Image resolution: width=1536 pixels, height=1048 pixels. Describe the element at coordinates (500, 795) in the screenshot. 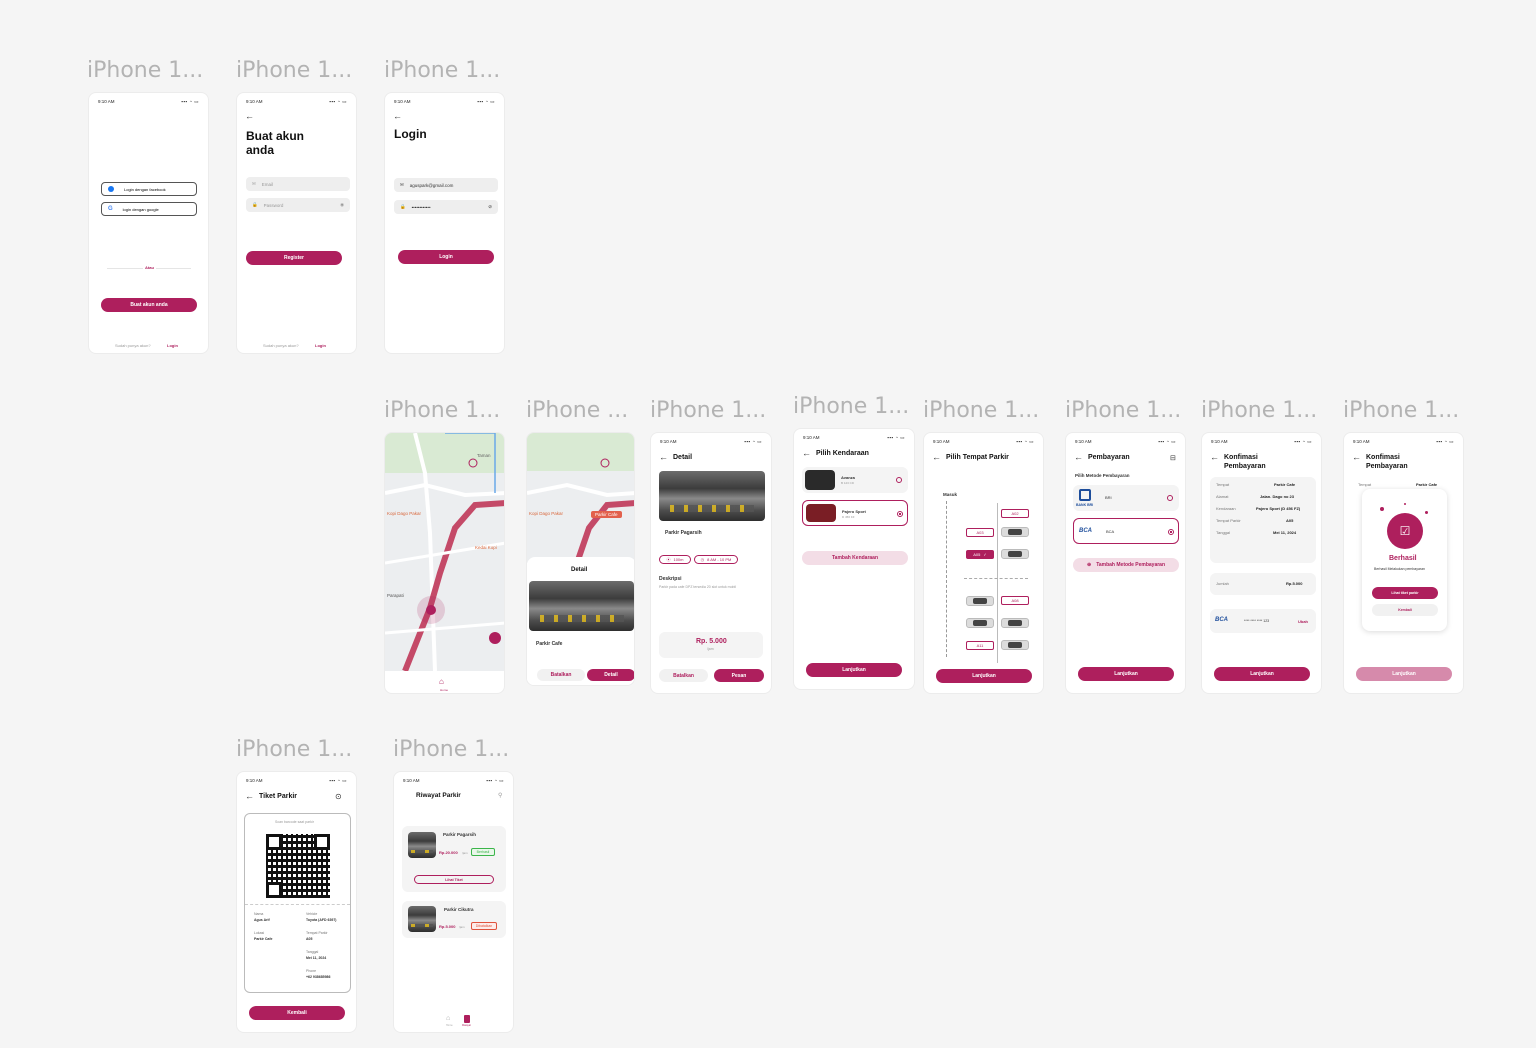

I see `search-icon: ⚲` at that location.